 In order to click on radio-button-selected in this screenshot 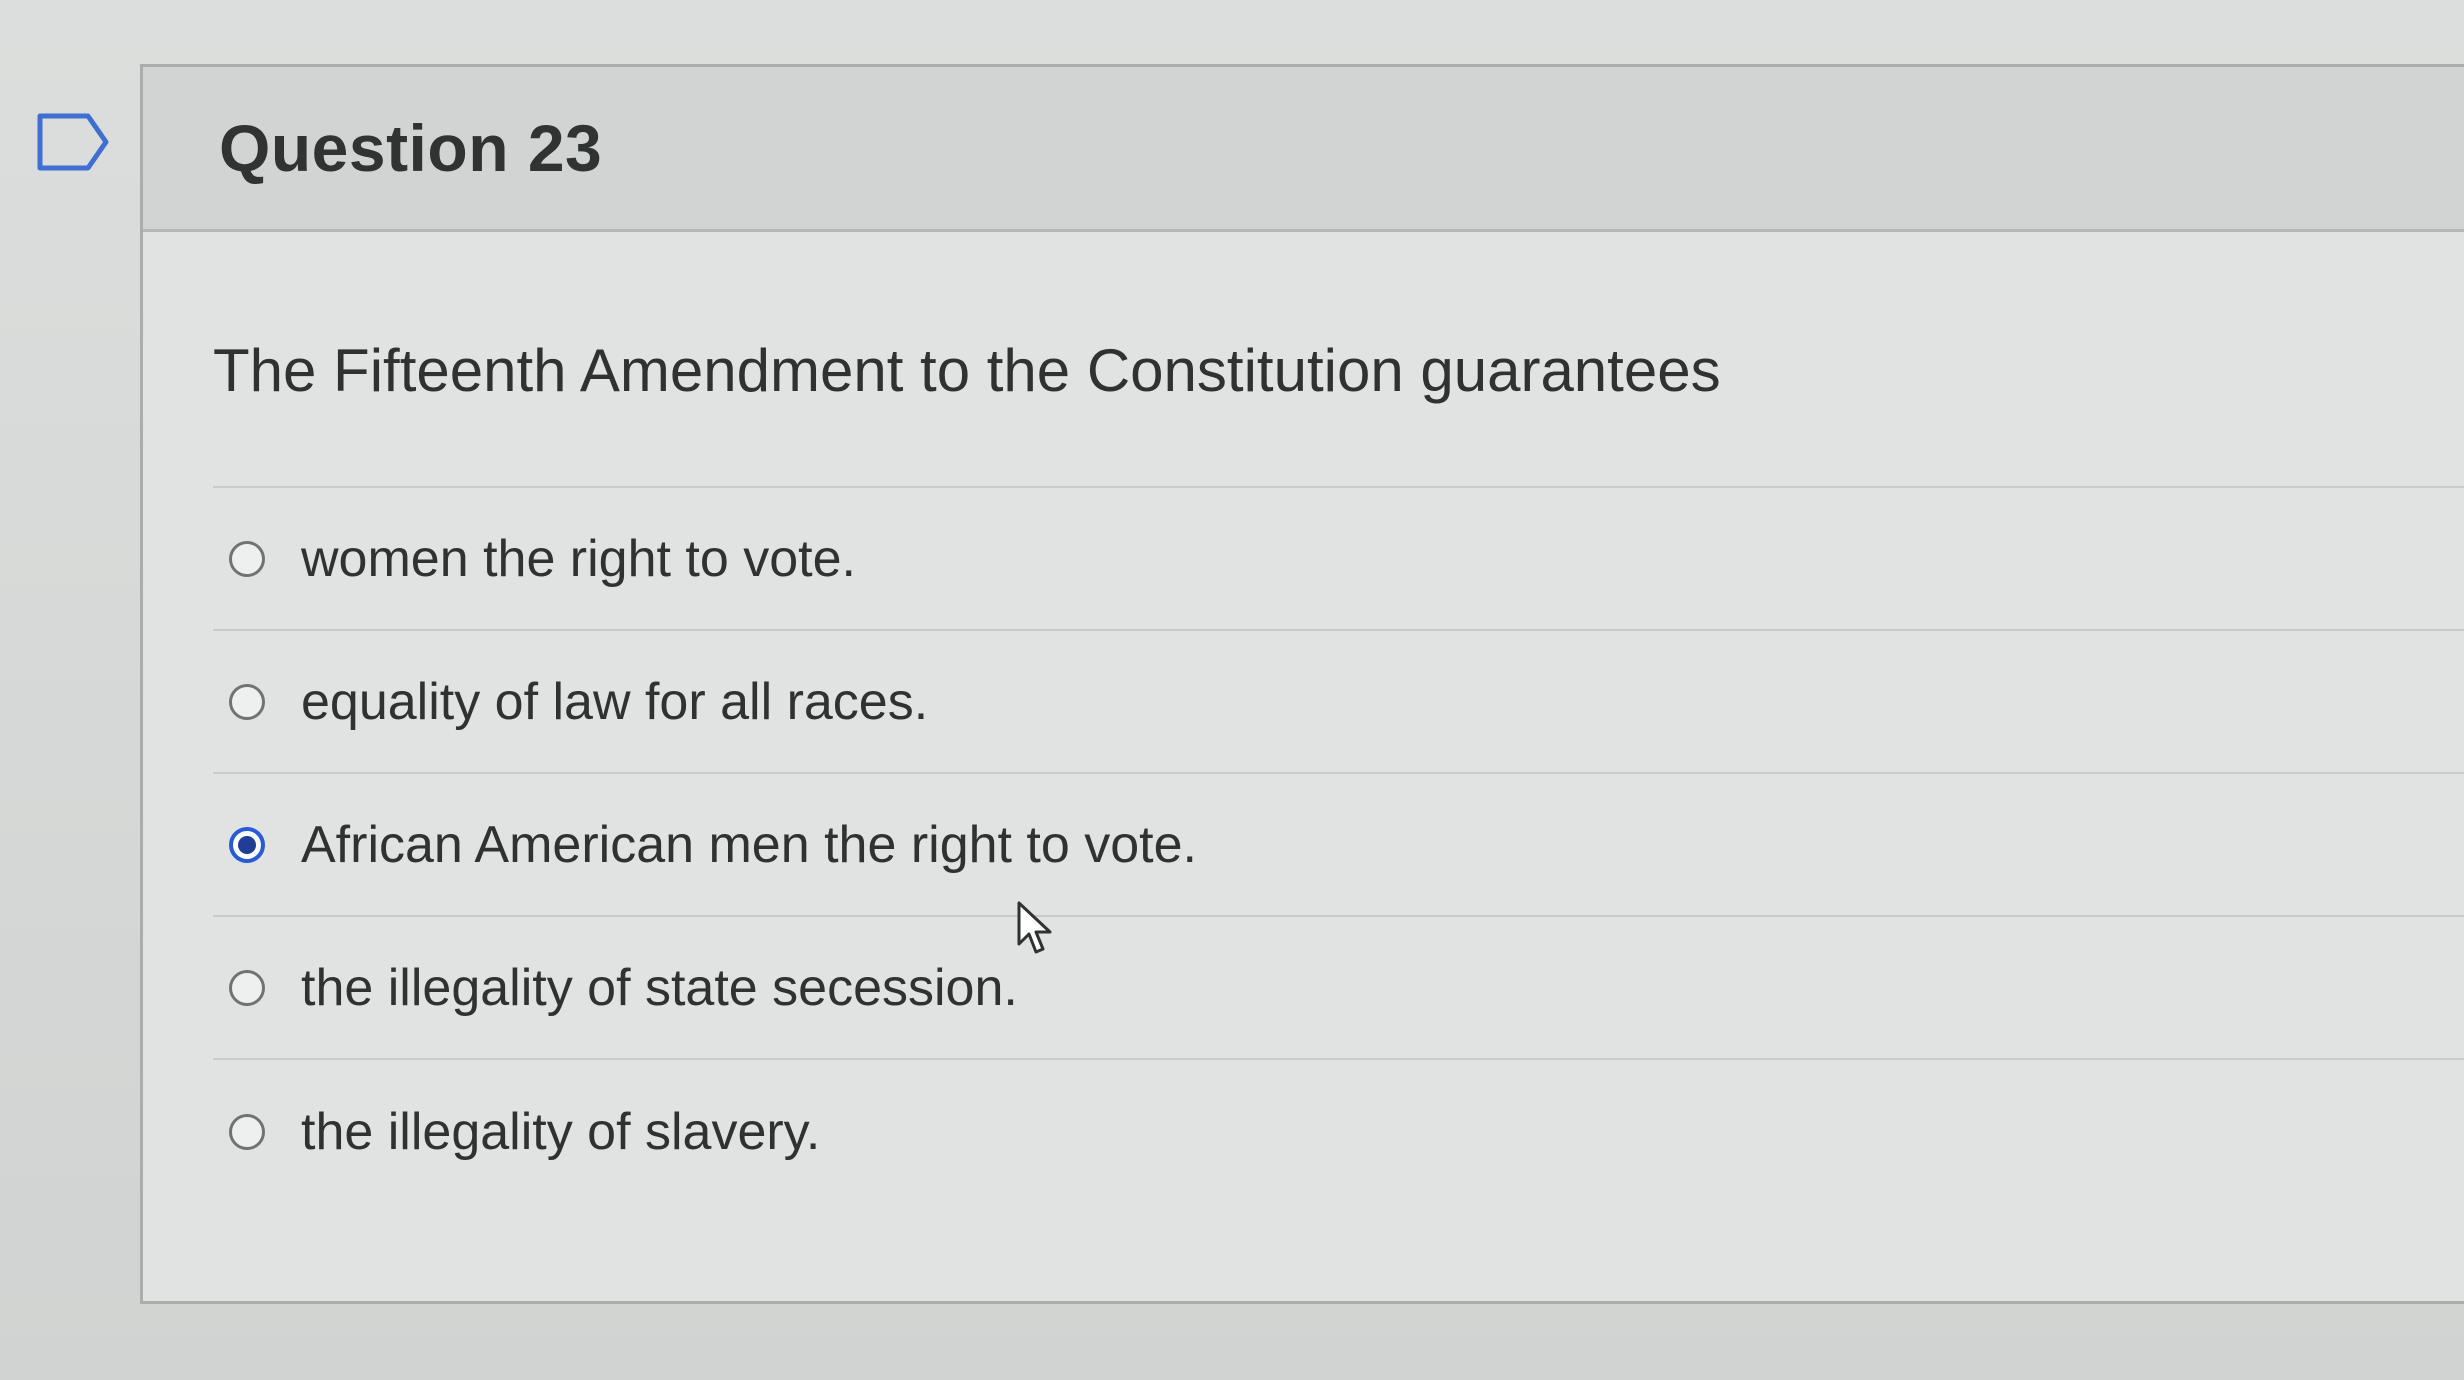, I will do `click(247, 844)`.